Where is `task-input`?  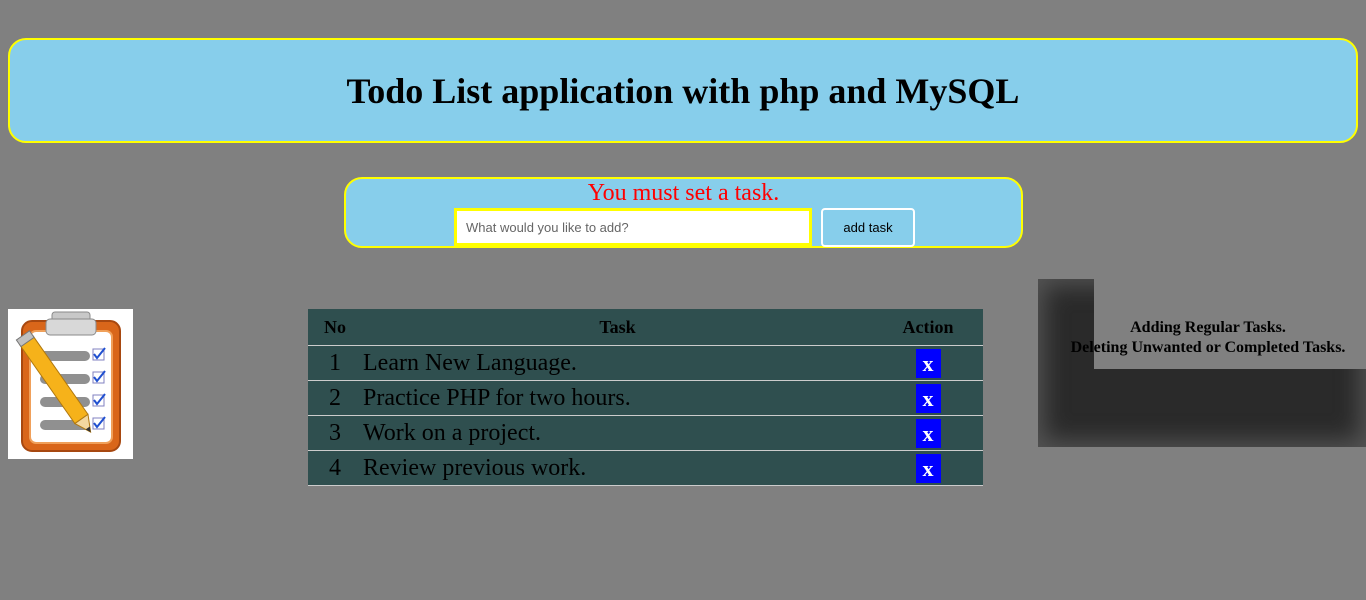
task-input is located at coordinates (633, 227).